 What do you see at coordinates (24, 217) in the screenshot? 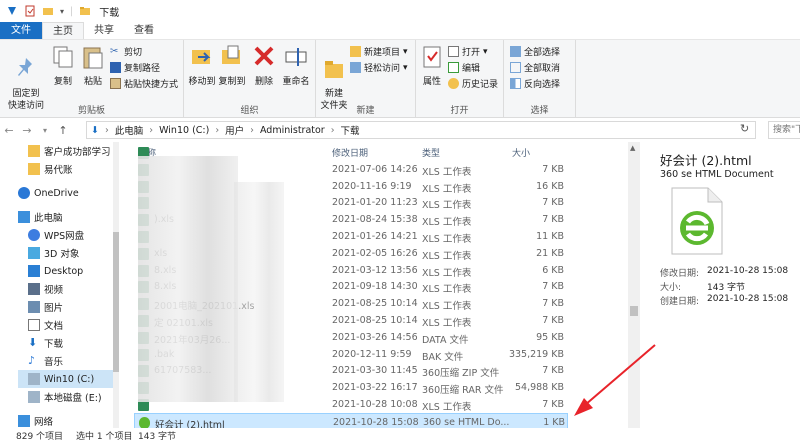
I see `computer-icon` at bounding box center [24, 217].